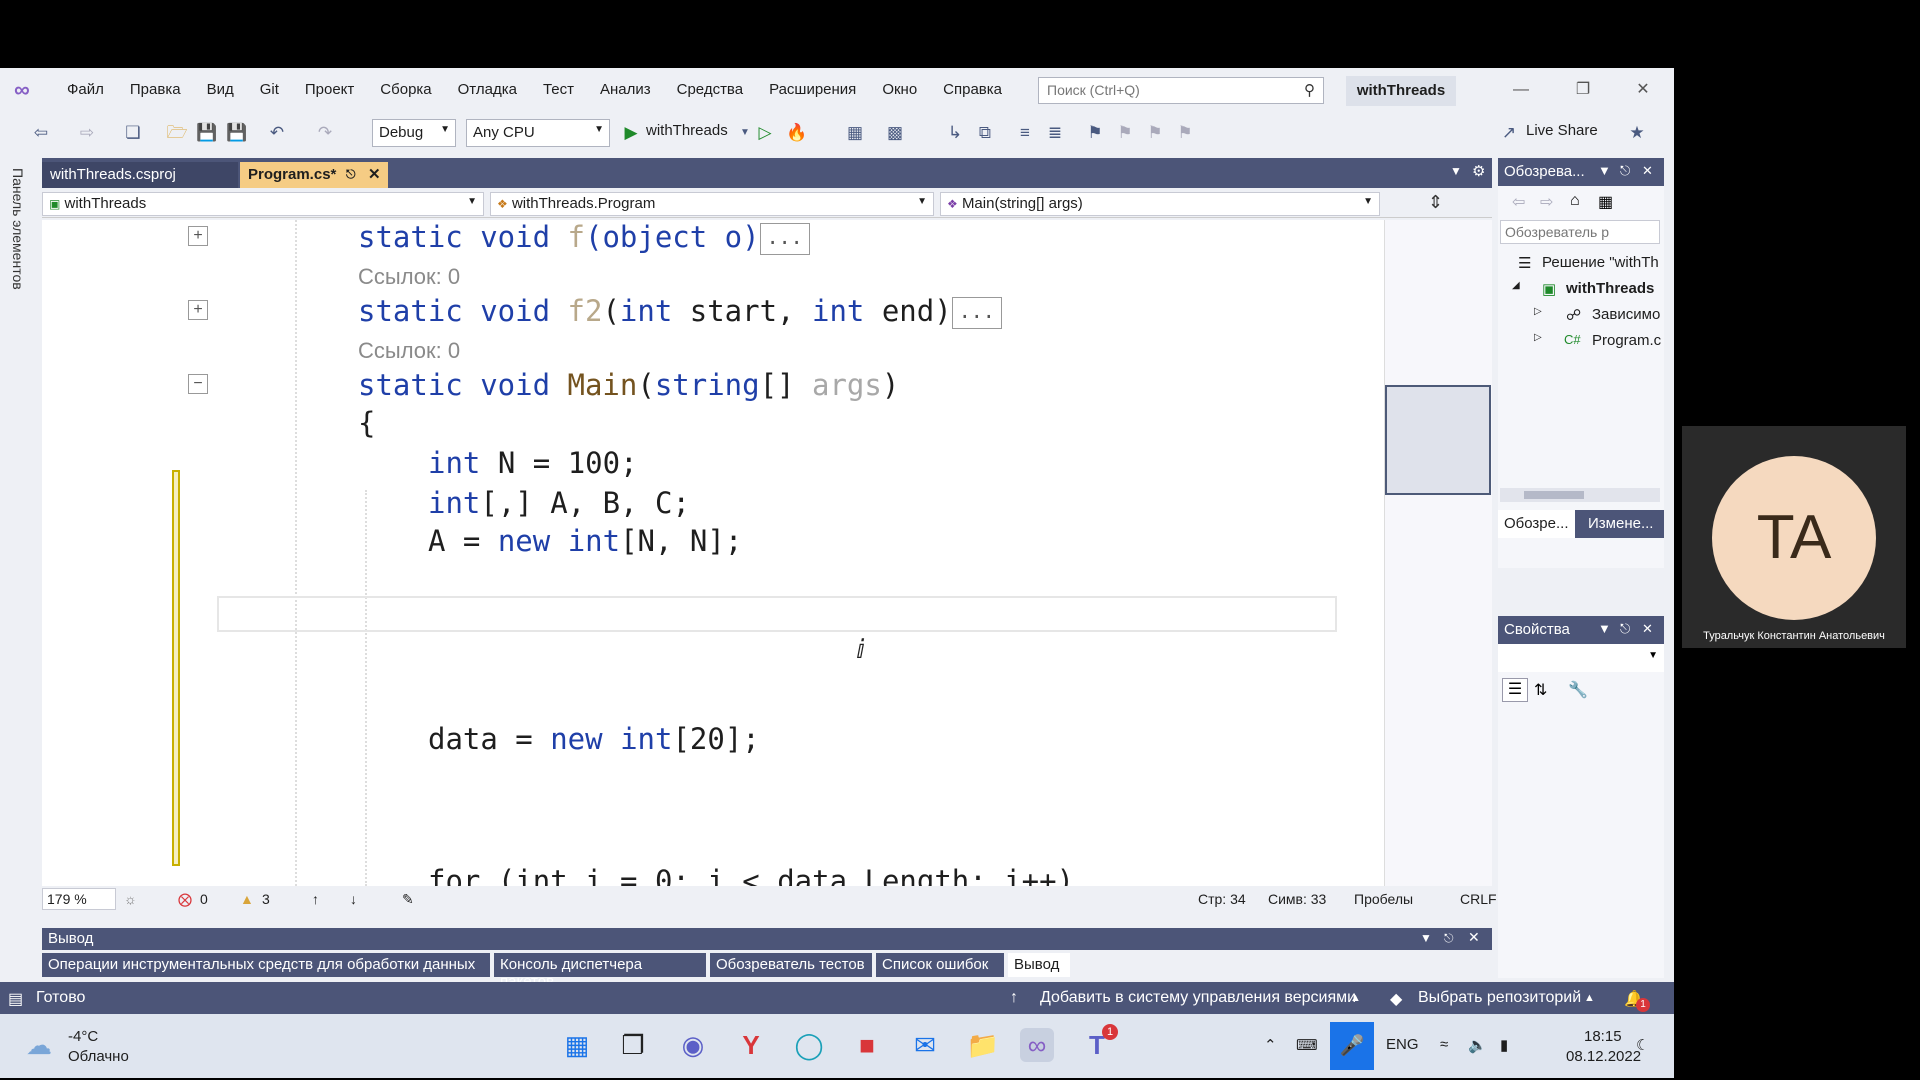 The image size is (1920, 1080). Describe the element at coordinates (1438, 553) in the screenshot. I see `scrollbar-minimap` at that location.